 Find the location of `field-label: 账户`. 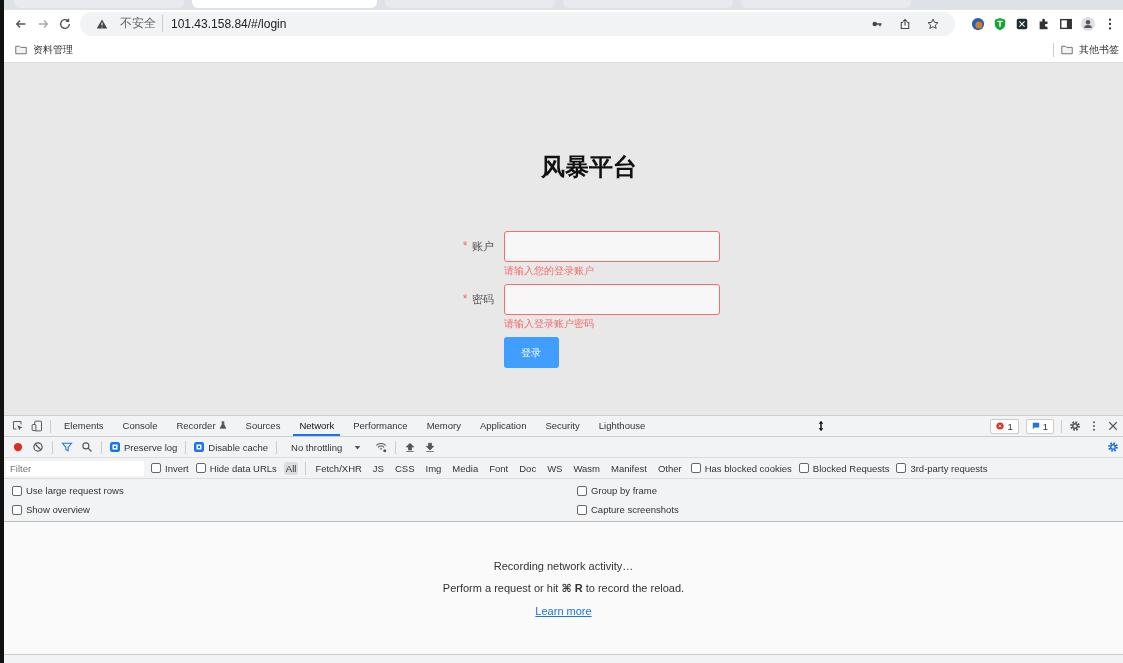

field-label: 账户 is located at coordinates (482, 246).